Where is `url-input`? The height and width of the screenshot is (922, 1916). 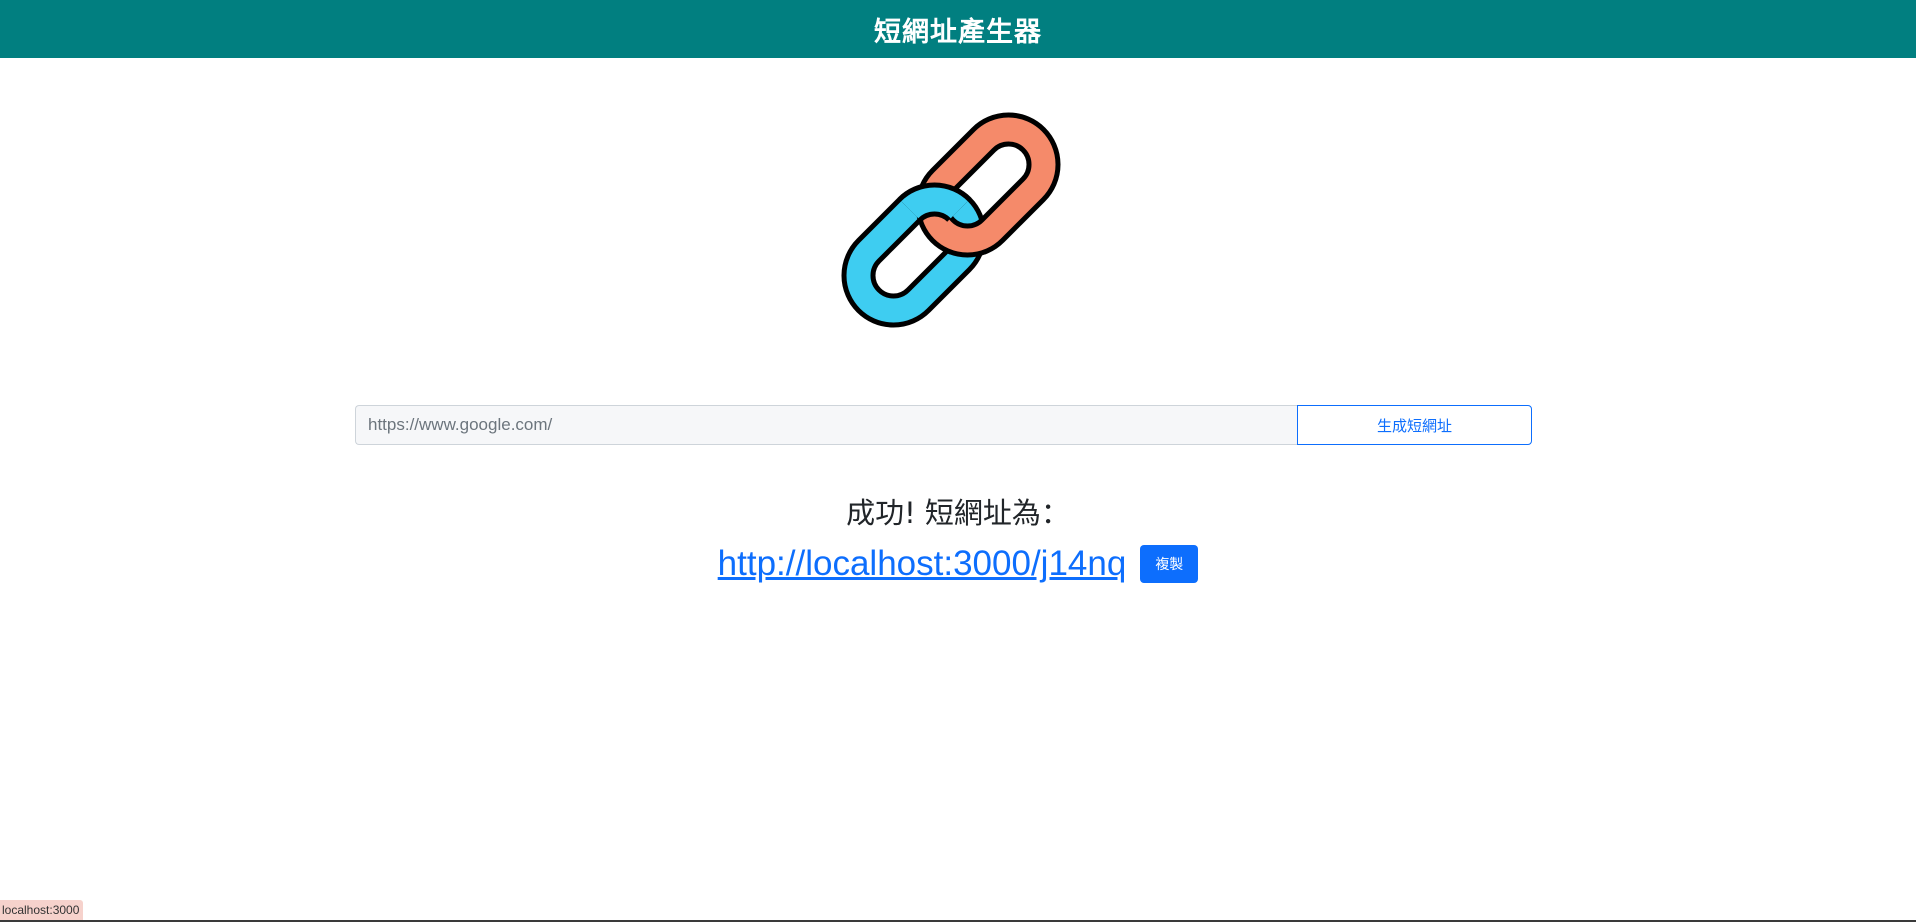
url-input is located at coordinates (826, 425).